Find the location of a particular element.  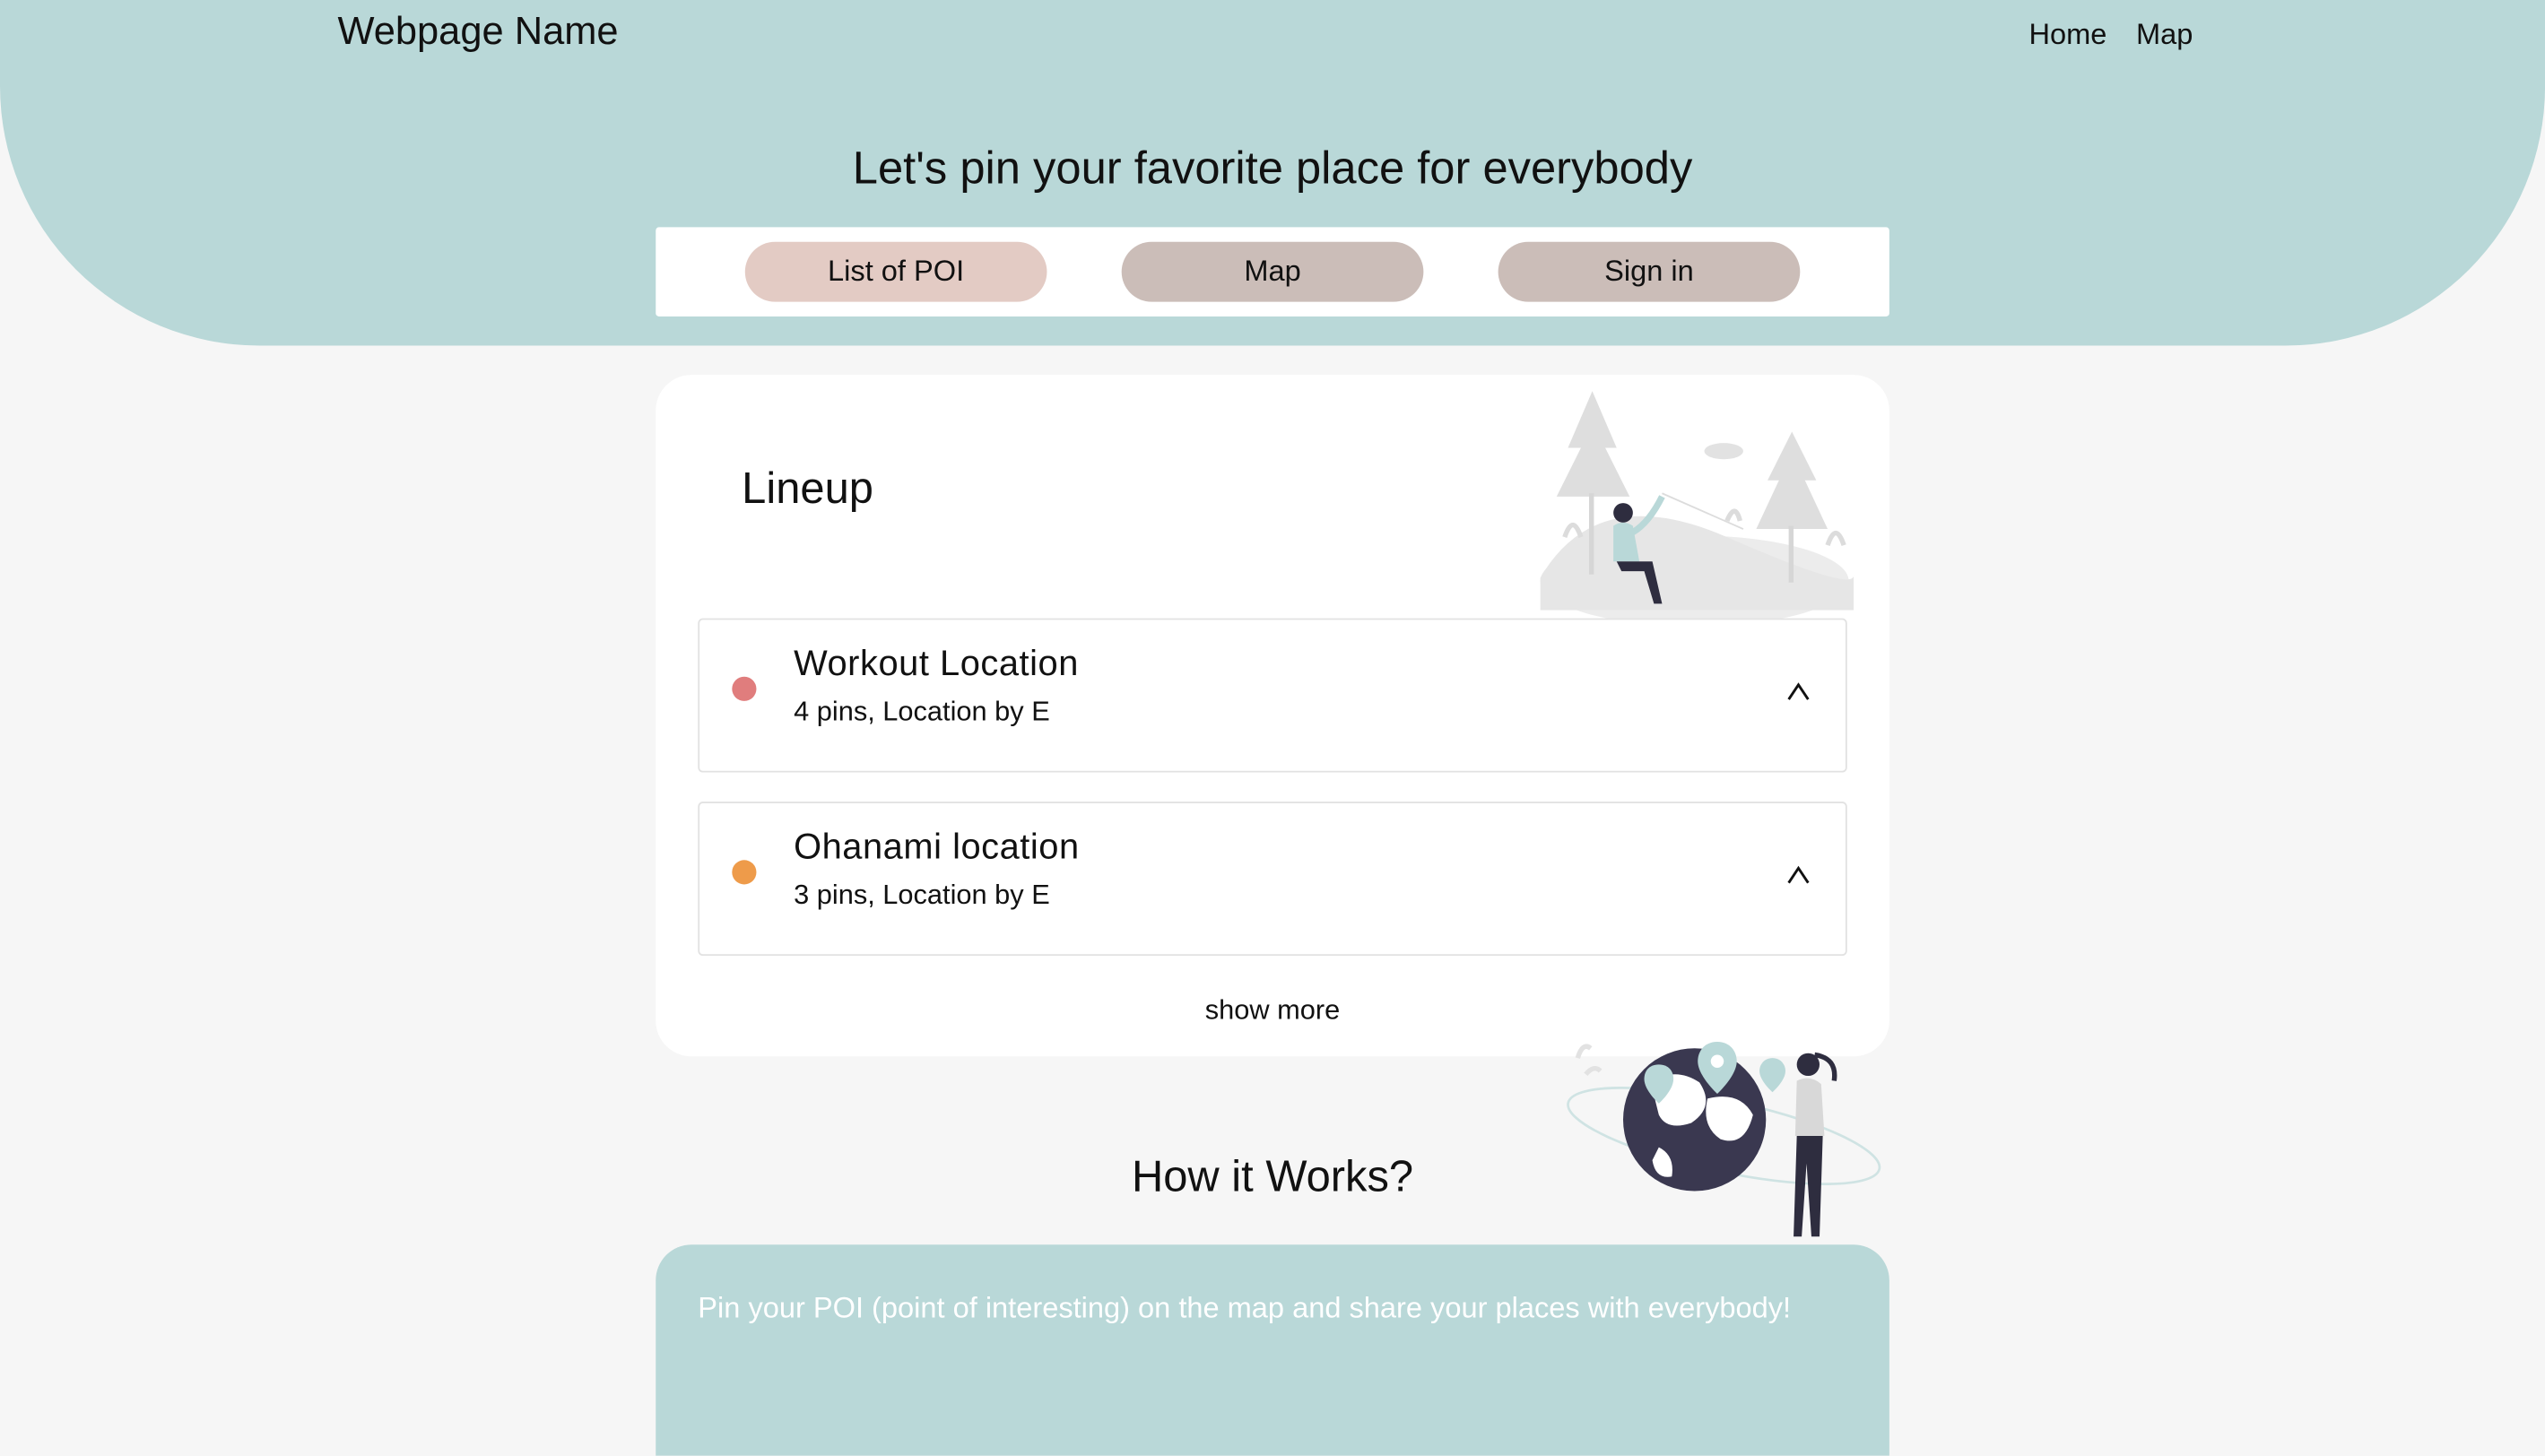

park-illustration is located at coordinates (1697, 509).